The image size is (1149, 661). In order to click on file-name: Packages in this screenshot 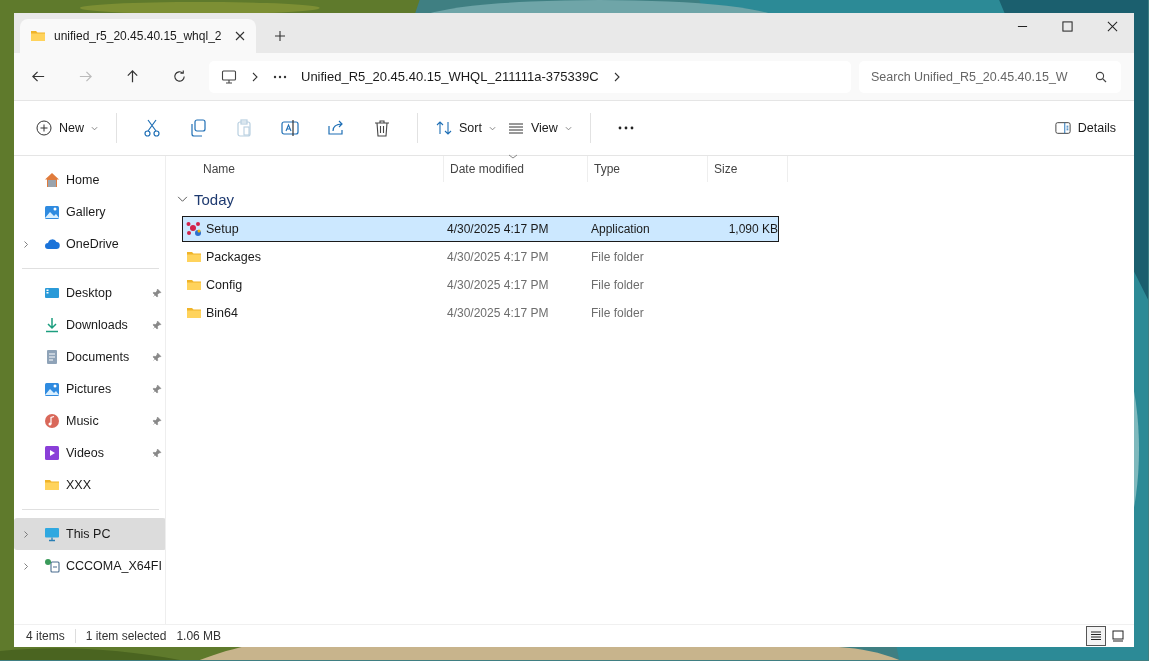, I will do `click(233, 257)`.